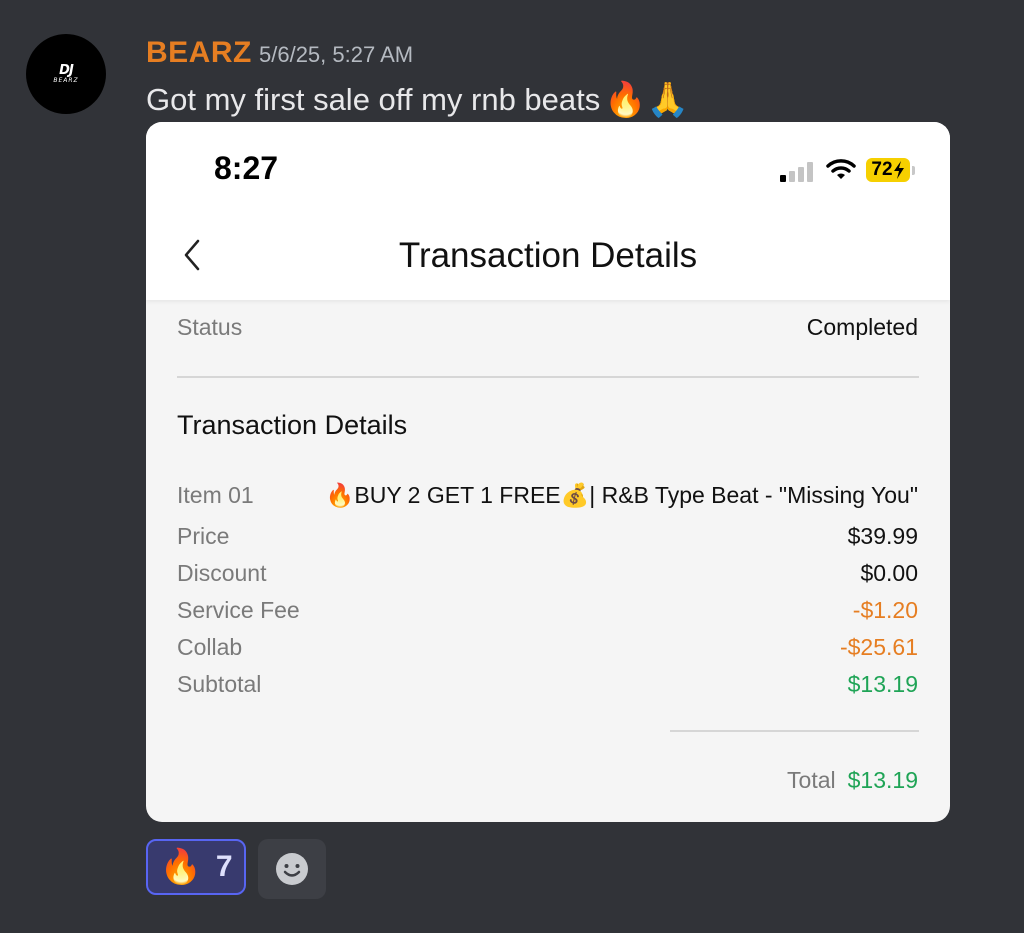 Image resolution: width=1024 pixels, height=933 pixels. What do you see at coordinates (210, 327) in the screenshot?
I see `status-label: Status` at bounding box center [210, 327].